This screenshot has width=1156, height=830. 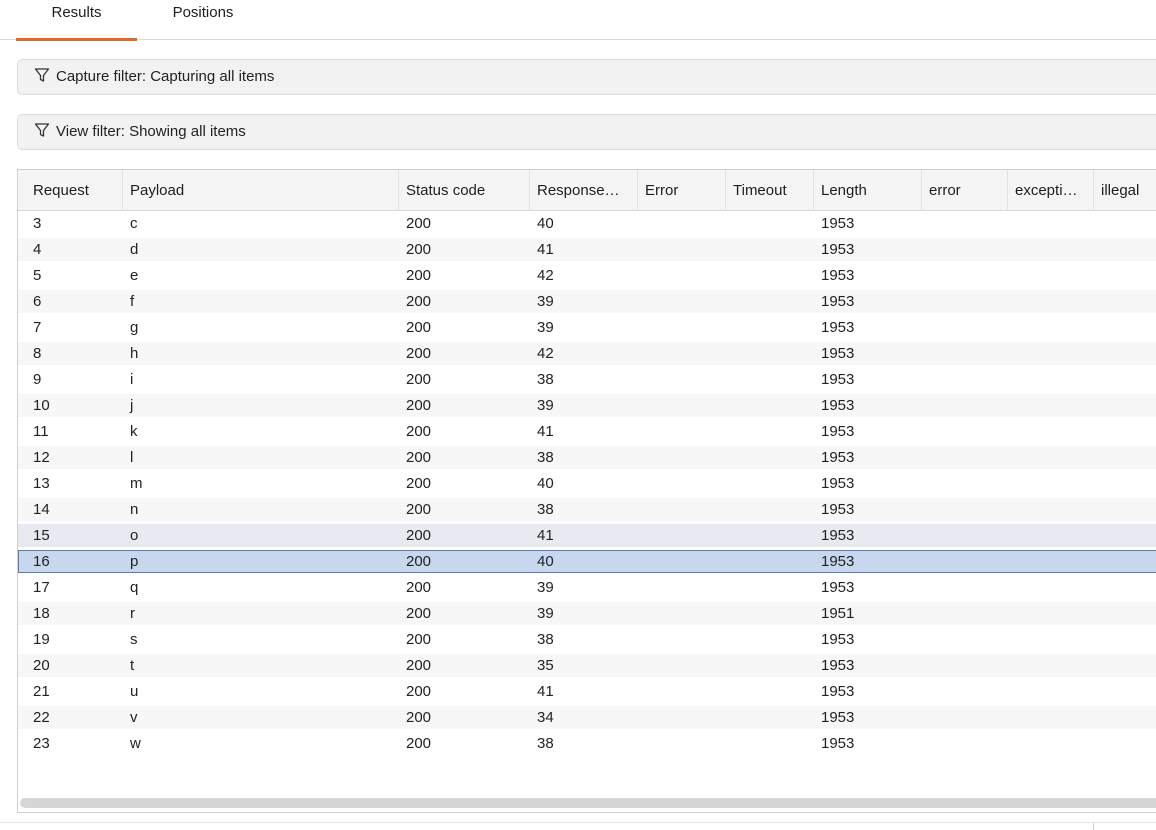 What do you see at coordinates (587, 379) in the screenshot?
I see `table-row: 9 i 200 38 1953` at bounding box center [587, 379].